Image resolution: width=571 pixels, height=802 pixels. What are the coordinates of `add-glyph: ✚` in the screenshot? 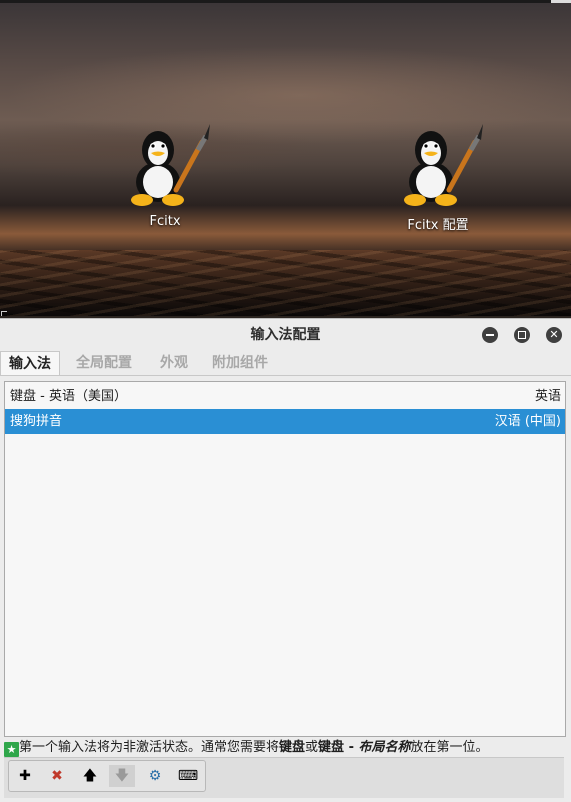 It's located at (25, 776).